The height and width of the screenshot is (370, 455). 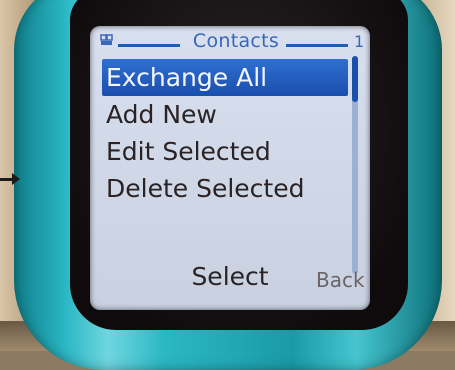 I want to click on pointer-arrow-icon, so click(x=16, y=179).